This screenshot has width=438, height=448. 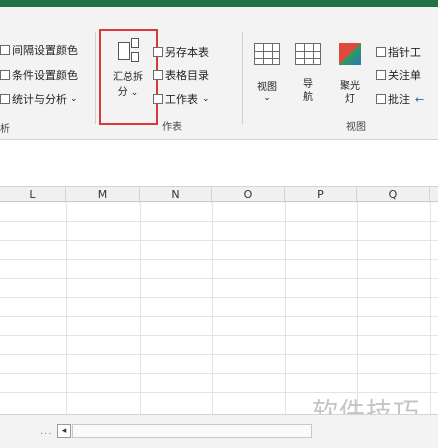 What do you see at coordinates (350, 74) in the screenshot?
I see `spotlight-button: 聚光灯` at bounding box center [350, 74].